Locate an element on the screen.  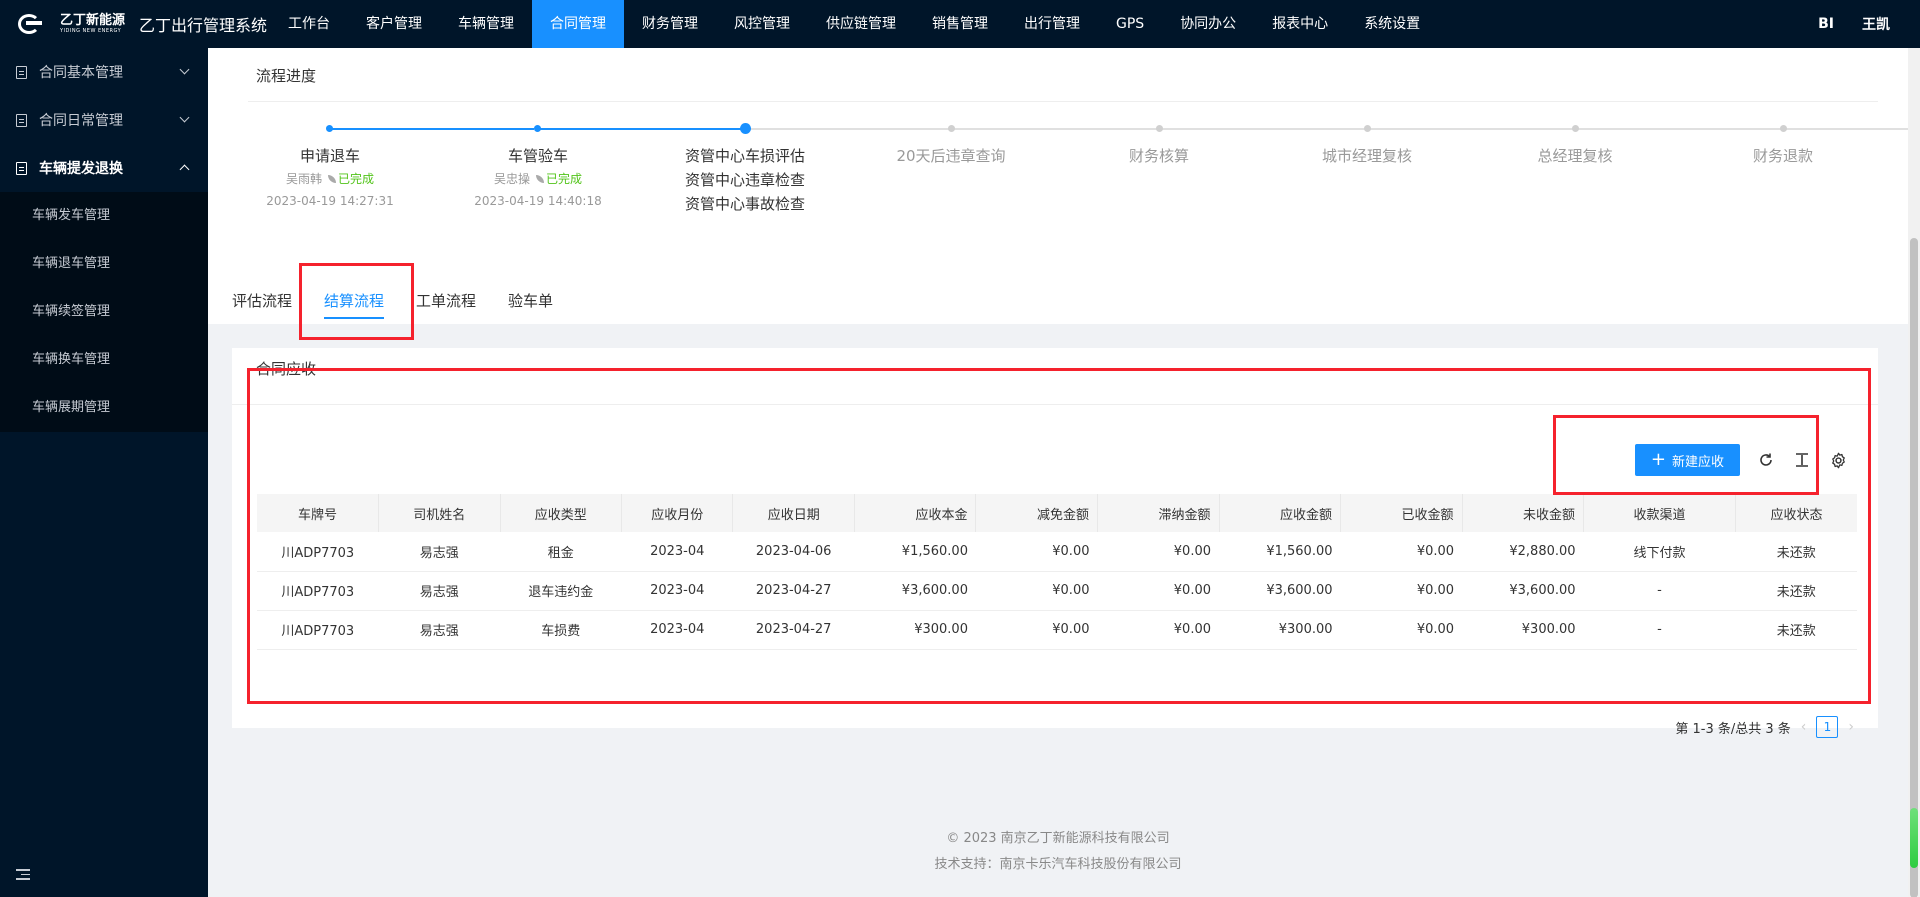
next-page-icon: › is located at coordinates (1851, 727).